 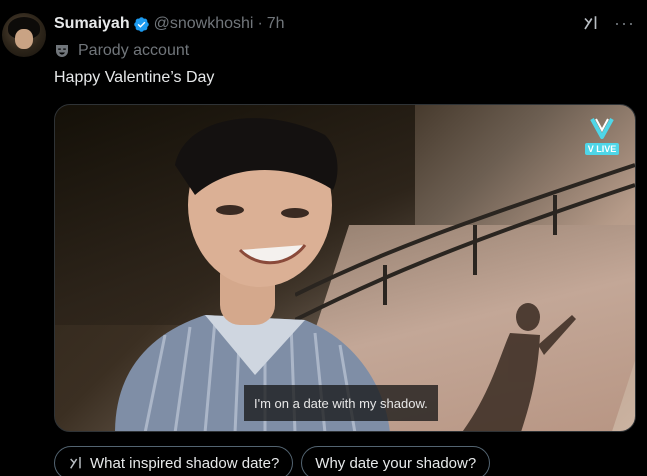 I want to click on grok-suggestion-chip: Why date your shadow?, so click(x=396, y=461).